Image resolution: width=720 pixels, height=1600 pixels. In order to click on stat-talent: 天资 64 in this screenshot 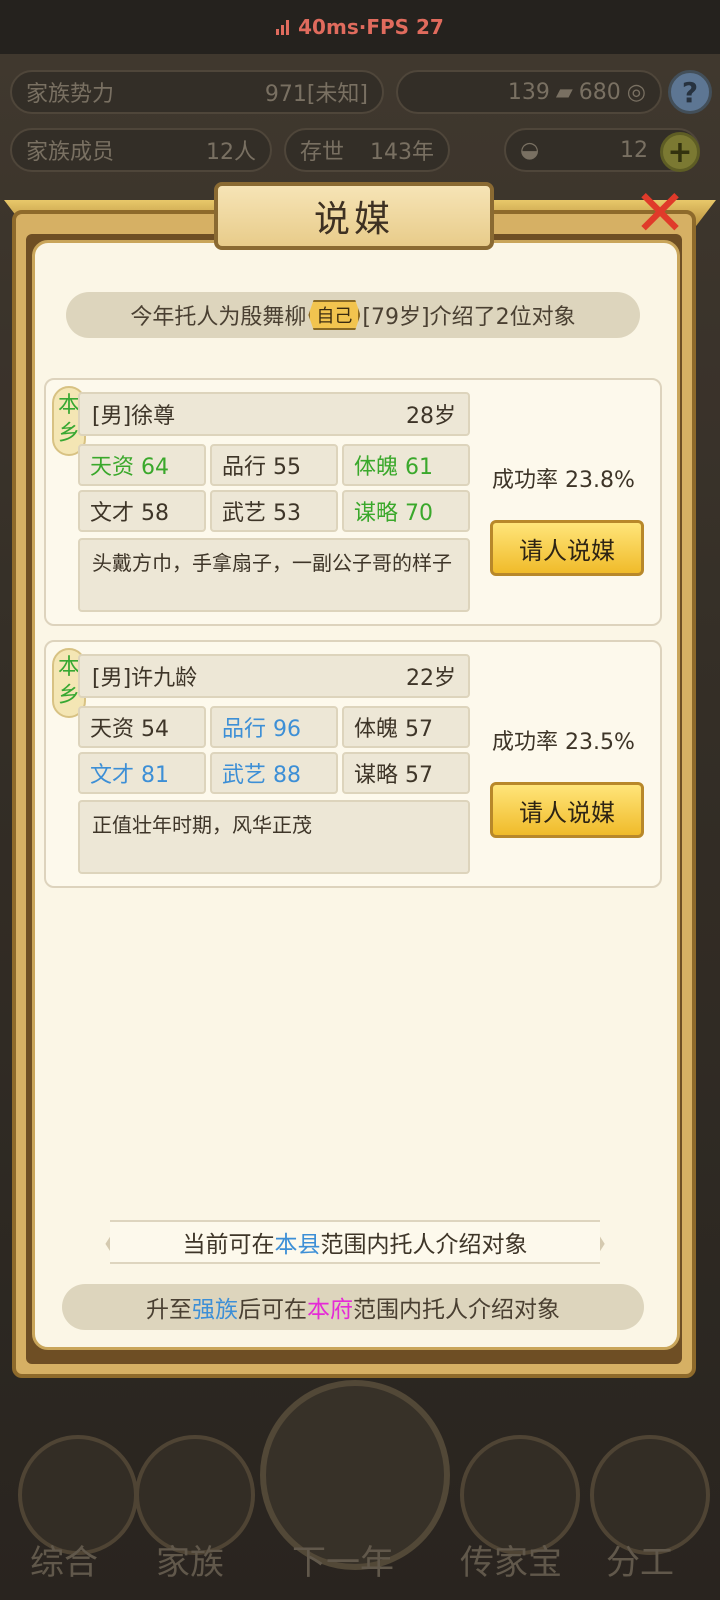, I will do `click(142, 465)`.